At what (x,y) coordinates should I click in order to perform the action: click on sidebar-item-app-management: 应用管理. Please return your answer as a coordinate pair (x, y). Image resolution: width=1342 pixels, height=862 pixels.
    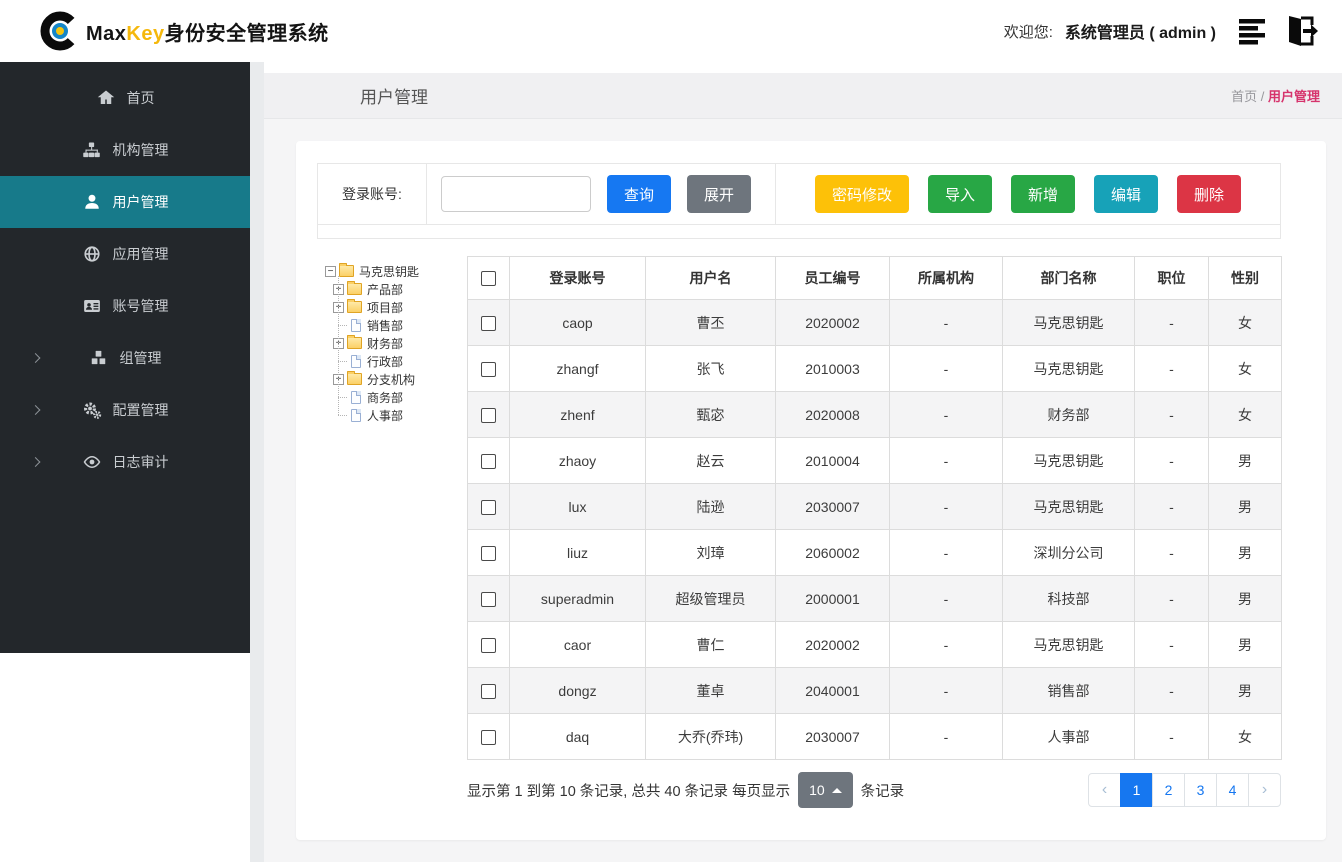
    Looking at the image, I should click on (125, 254).